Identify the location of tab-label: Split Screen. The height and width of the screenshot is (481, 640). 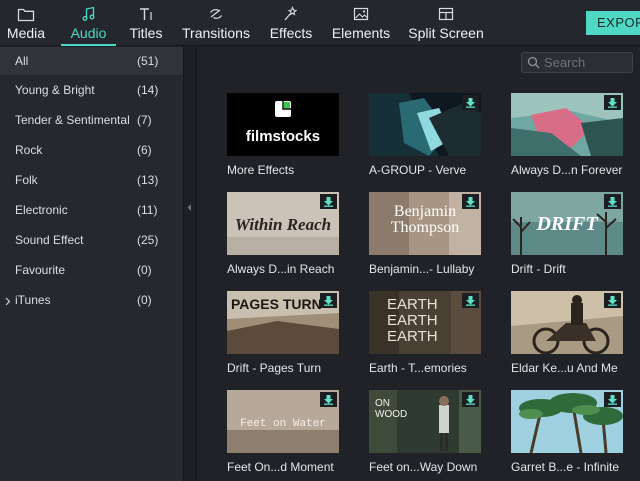
(446, 33).